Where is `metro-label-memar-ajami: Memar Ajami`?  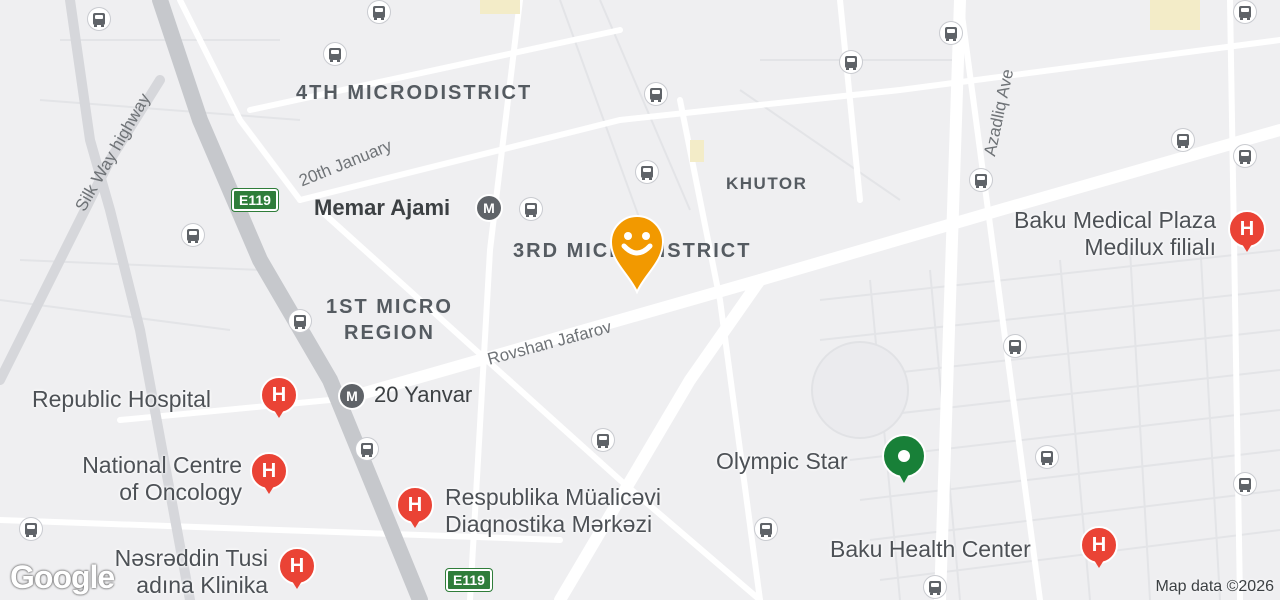 metro-label-memar-ajami: Memar Ajami is located at coordinates (382, 208).